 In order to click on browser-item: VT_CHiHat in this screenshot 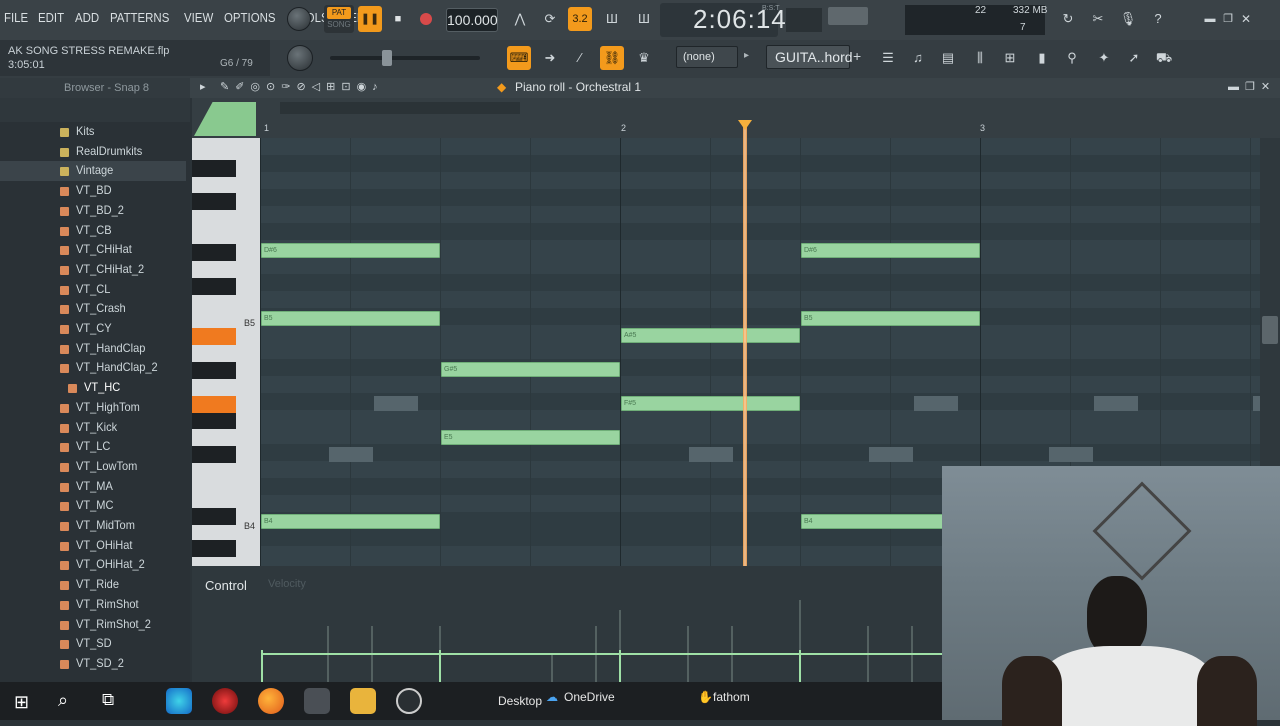, I will do `click(93, 250)`.